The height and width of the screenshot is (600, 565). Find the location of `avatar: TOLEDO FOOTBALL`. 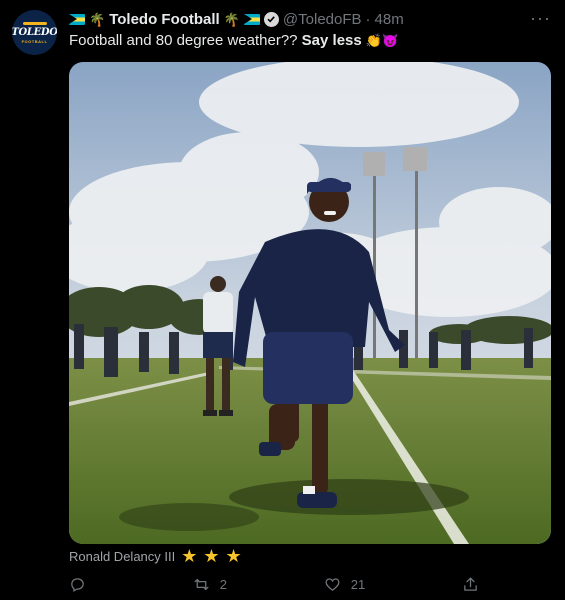

avatar: TOLEDO FOOTBALL is located at coordinates (34, 32).